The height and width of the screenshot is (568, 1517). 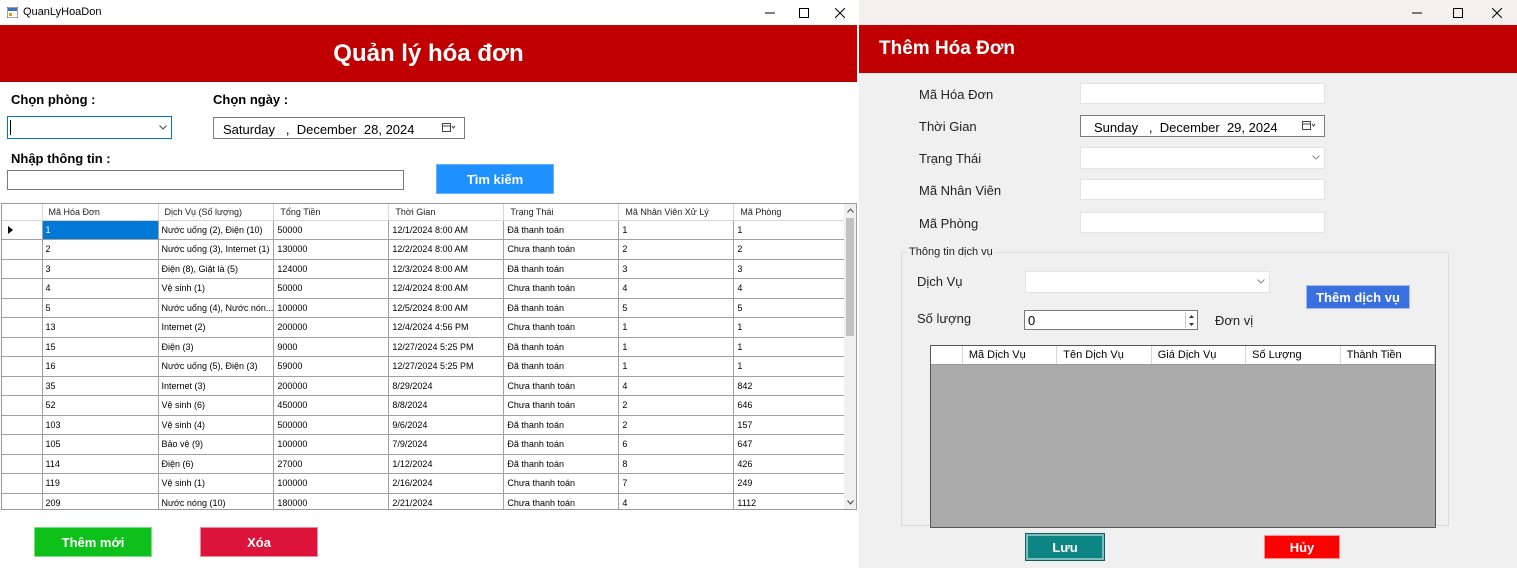 What do you see at coordinates (446, 212) in the screenshot?
I see `column-header: Thời Gian` at bounding box center [446, 212].